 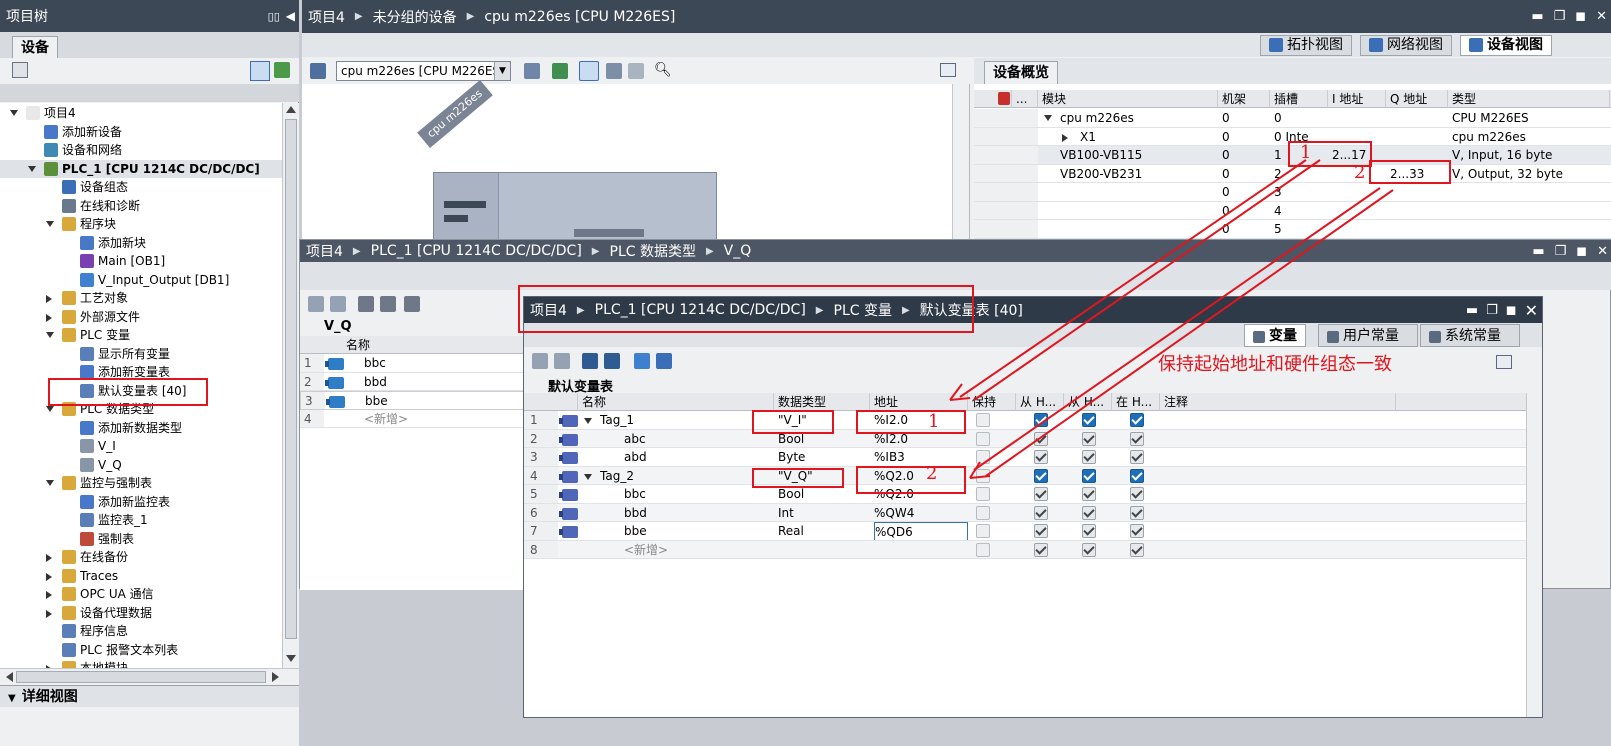 I want to click on annotation-note: 保持起始地址和硬件组态一致, so click(x=1275, y=364).